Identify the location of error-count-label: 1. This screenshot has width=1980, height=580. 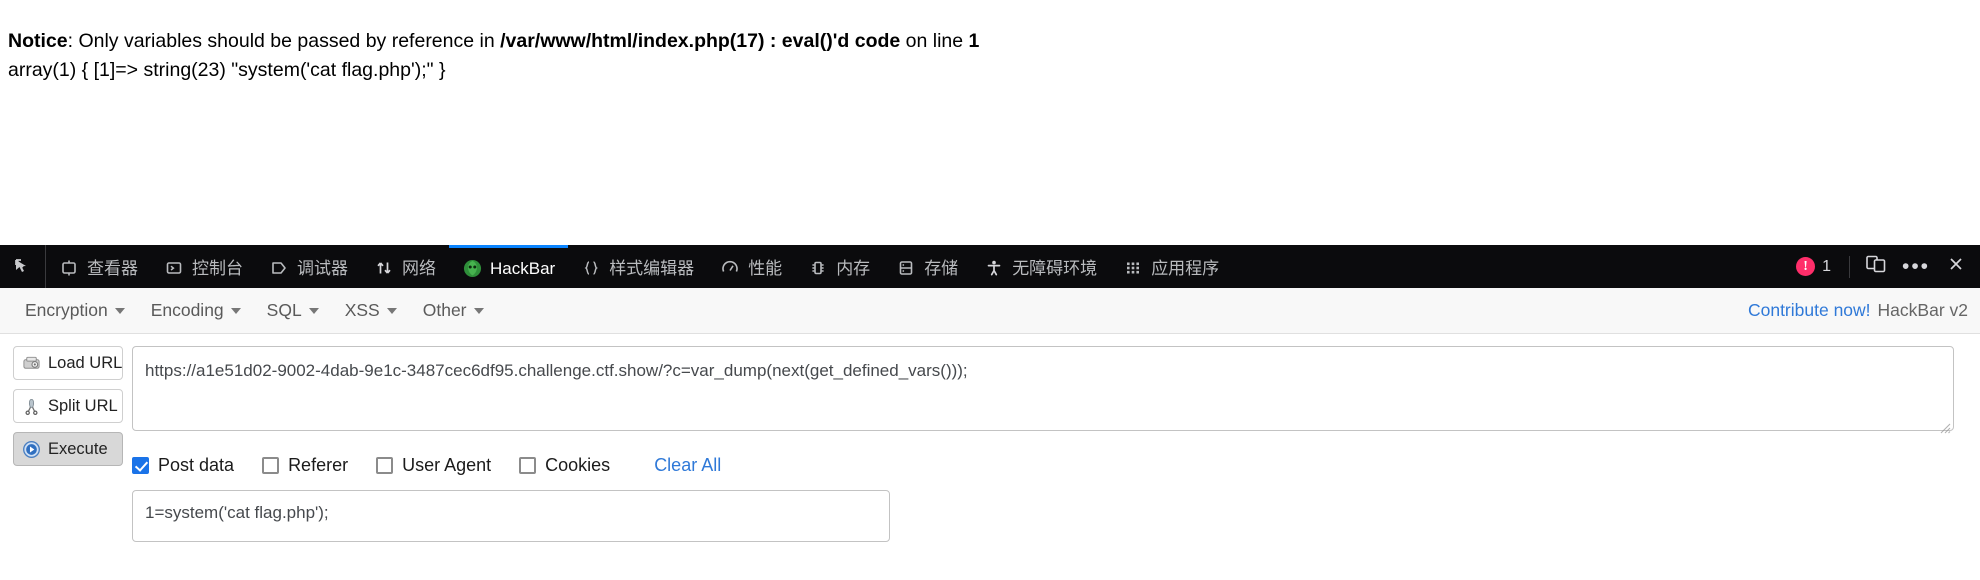
(1826, 266).